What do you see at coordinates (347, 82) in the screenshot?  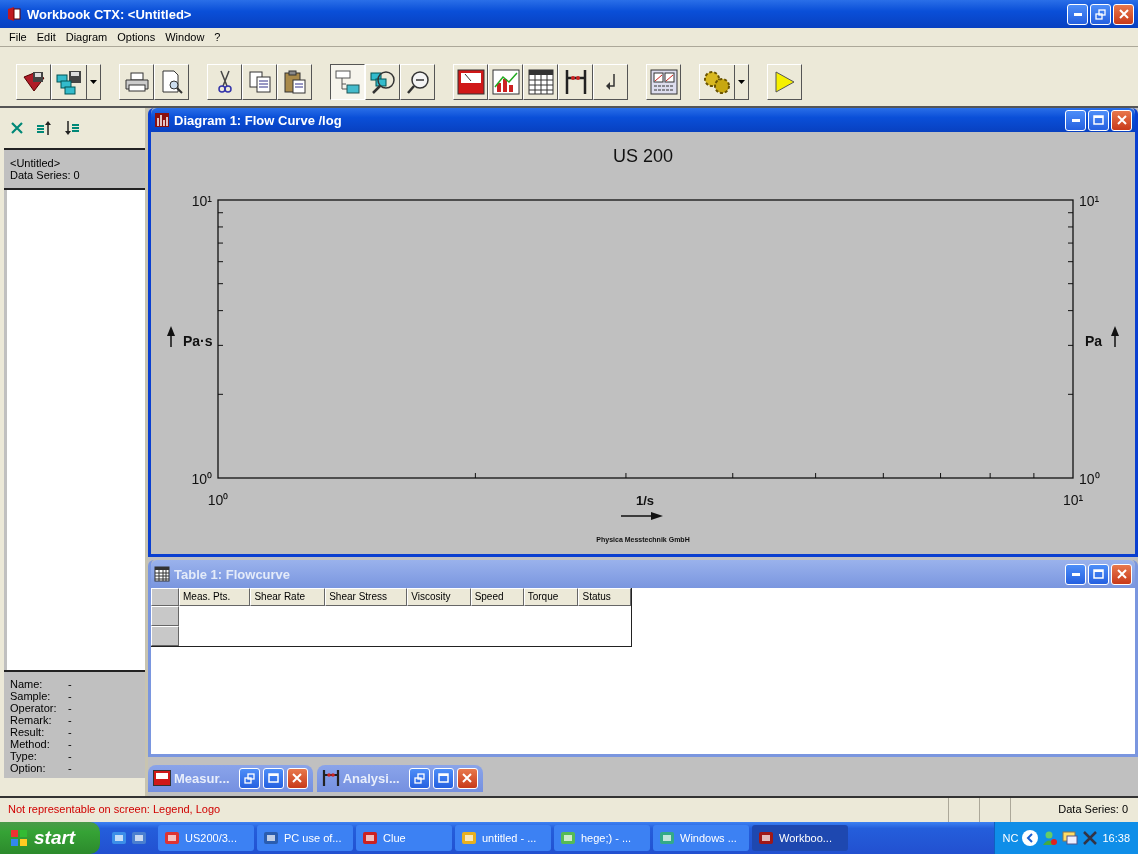 I see `toolbar-button` at bounding box center [347, 82].